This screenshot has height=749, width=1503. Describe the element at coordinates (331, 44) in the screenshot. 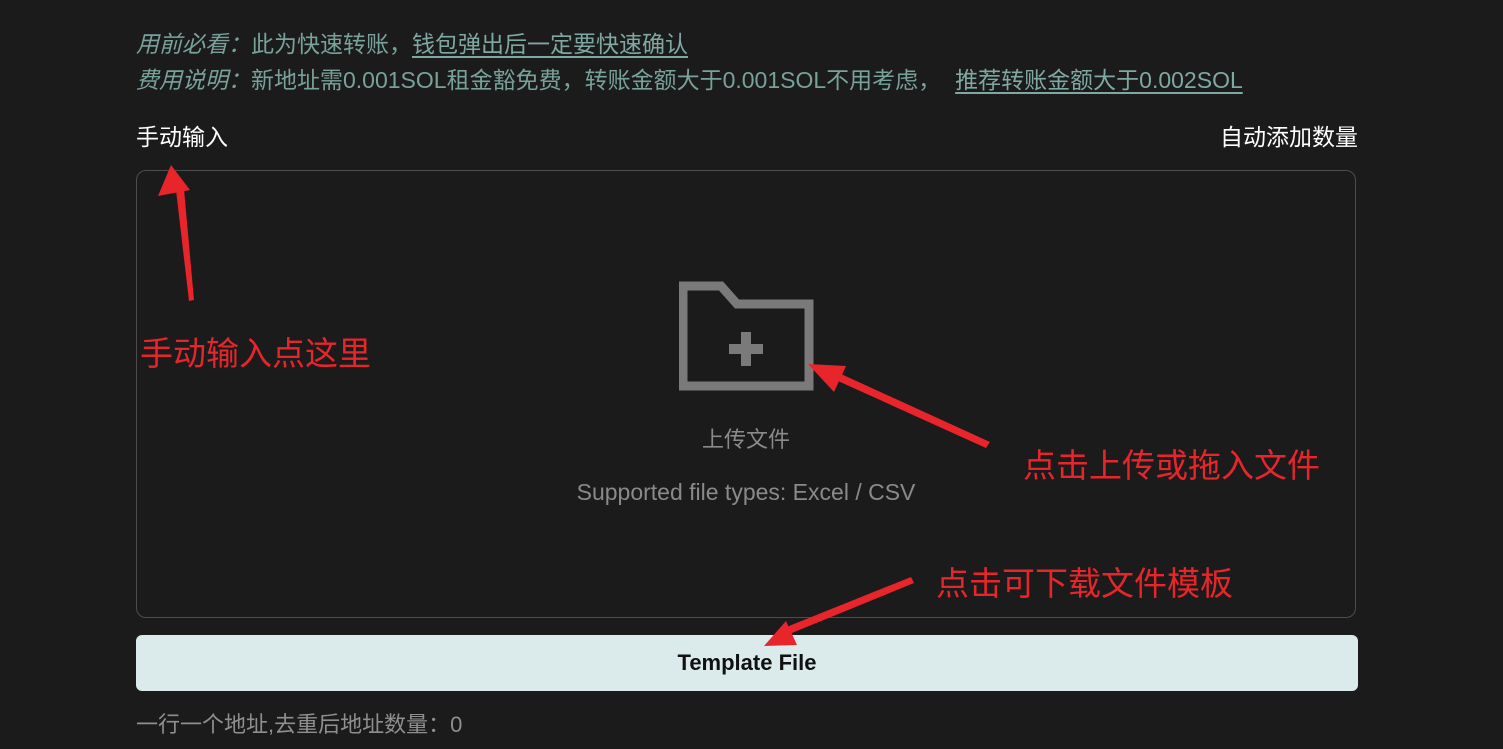

I see `notice-usage-text: 此为快速转账，` at that location.